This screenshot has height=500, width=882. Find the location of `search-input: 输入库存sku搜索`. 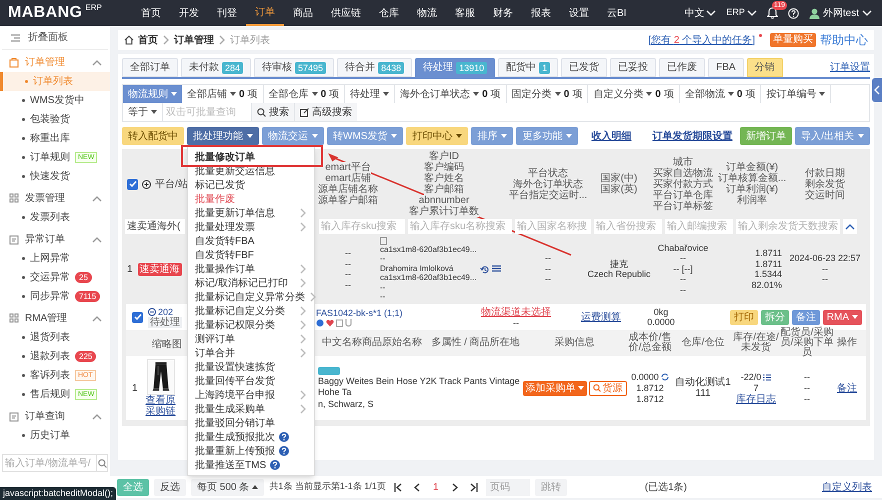

search-input: 输入库存sku搜索 is located at coordinates (362, 226).